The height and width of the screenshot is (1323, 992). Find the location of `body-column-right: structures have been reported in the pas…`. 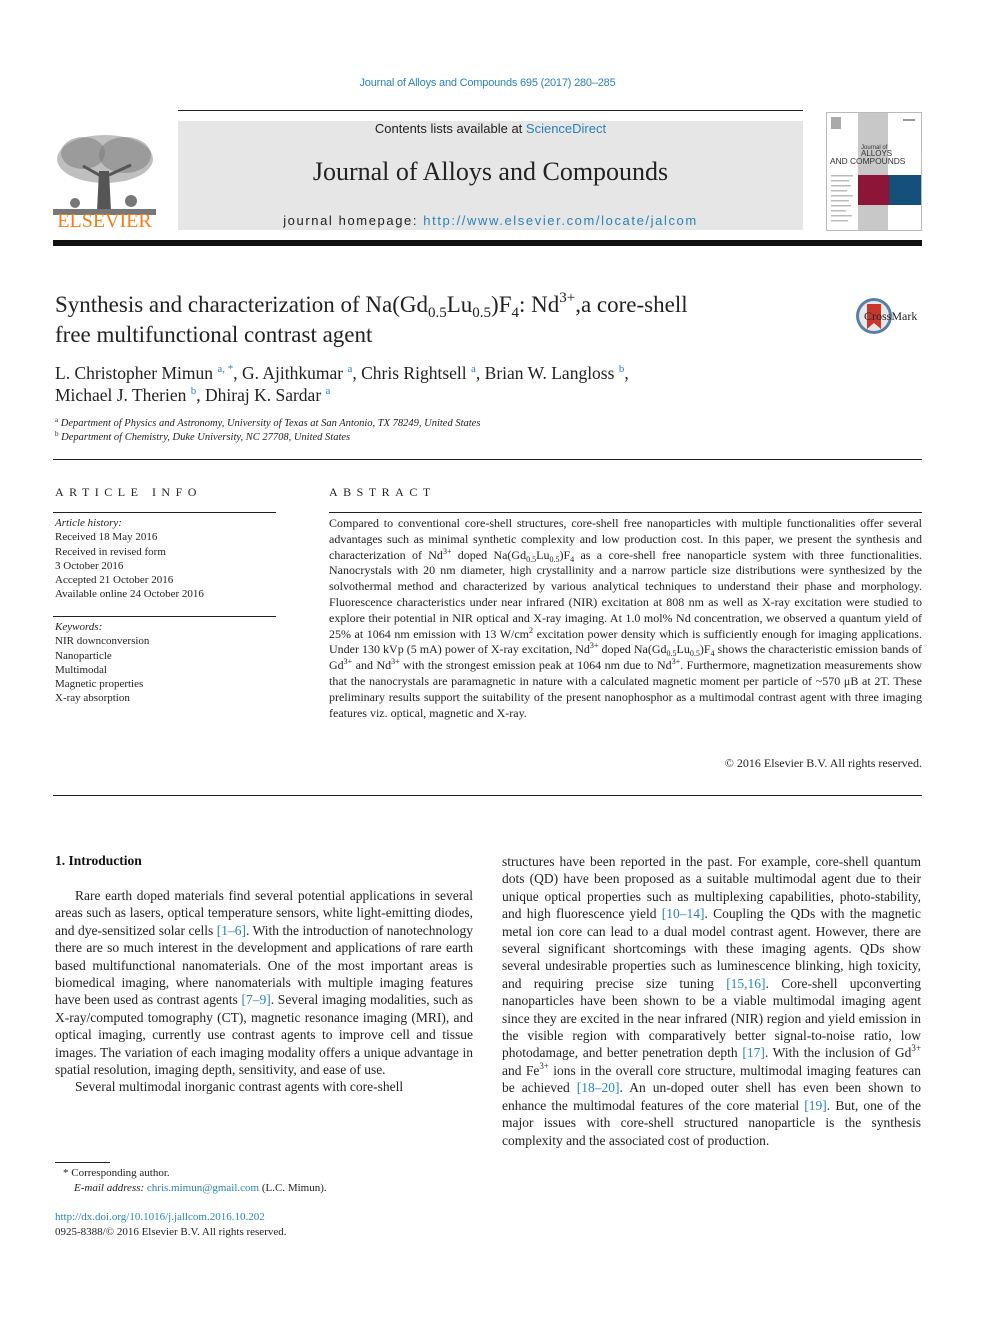

body-column-right: structures have been reported in the pas… is located at coordinates (711, 1001).